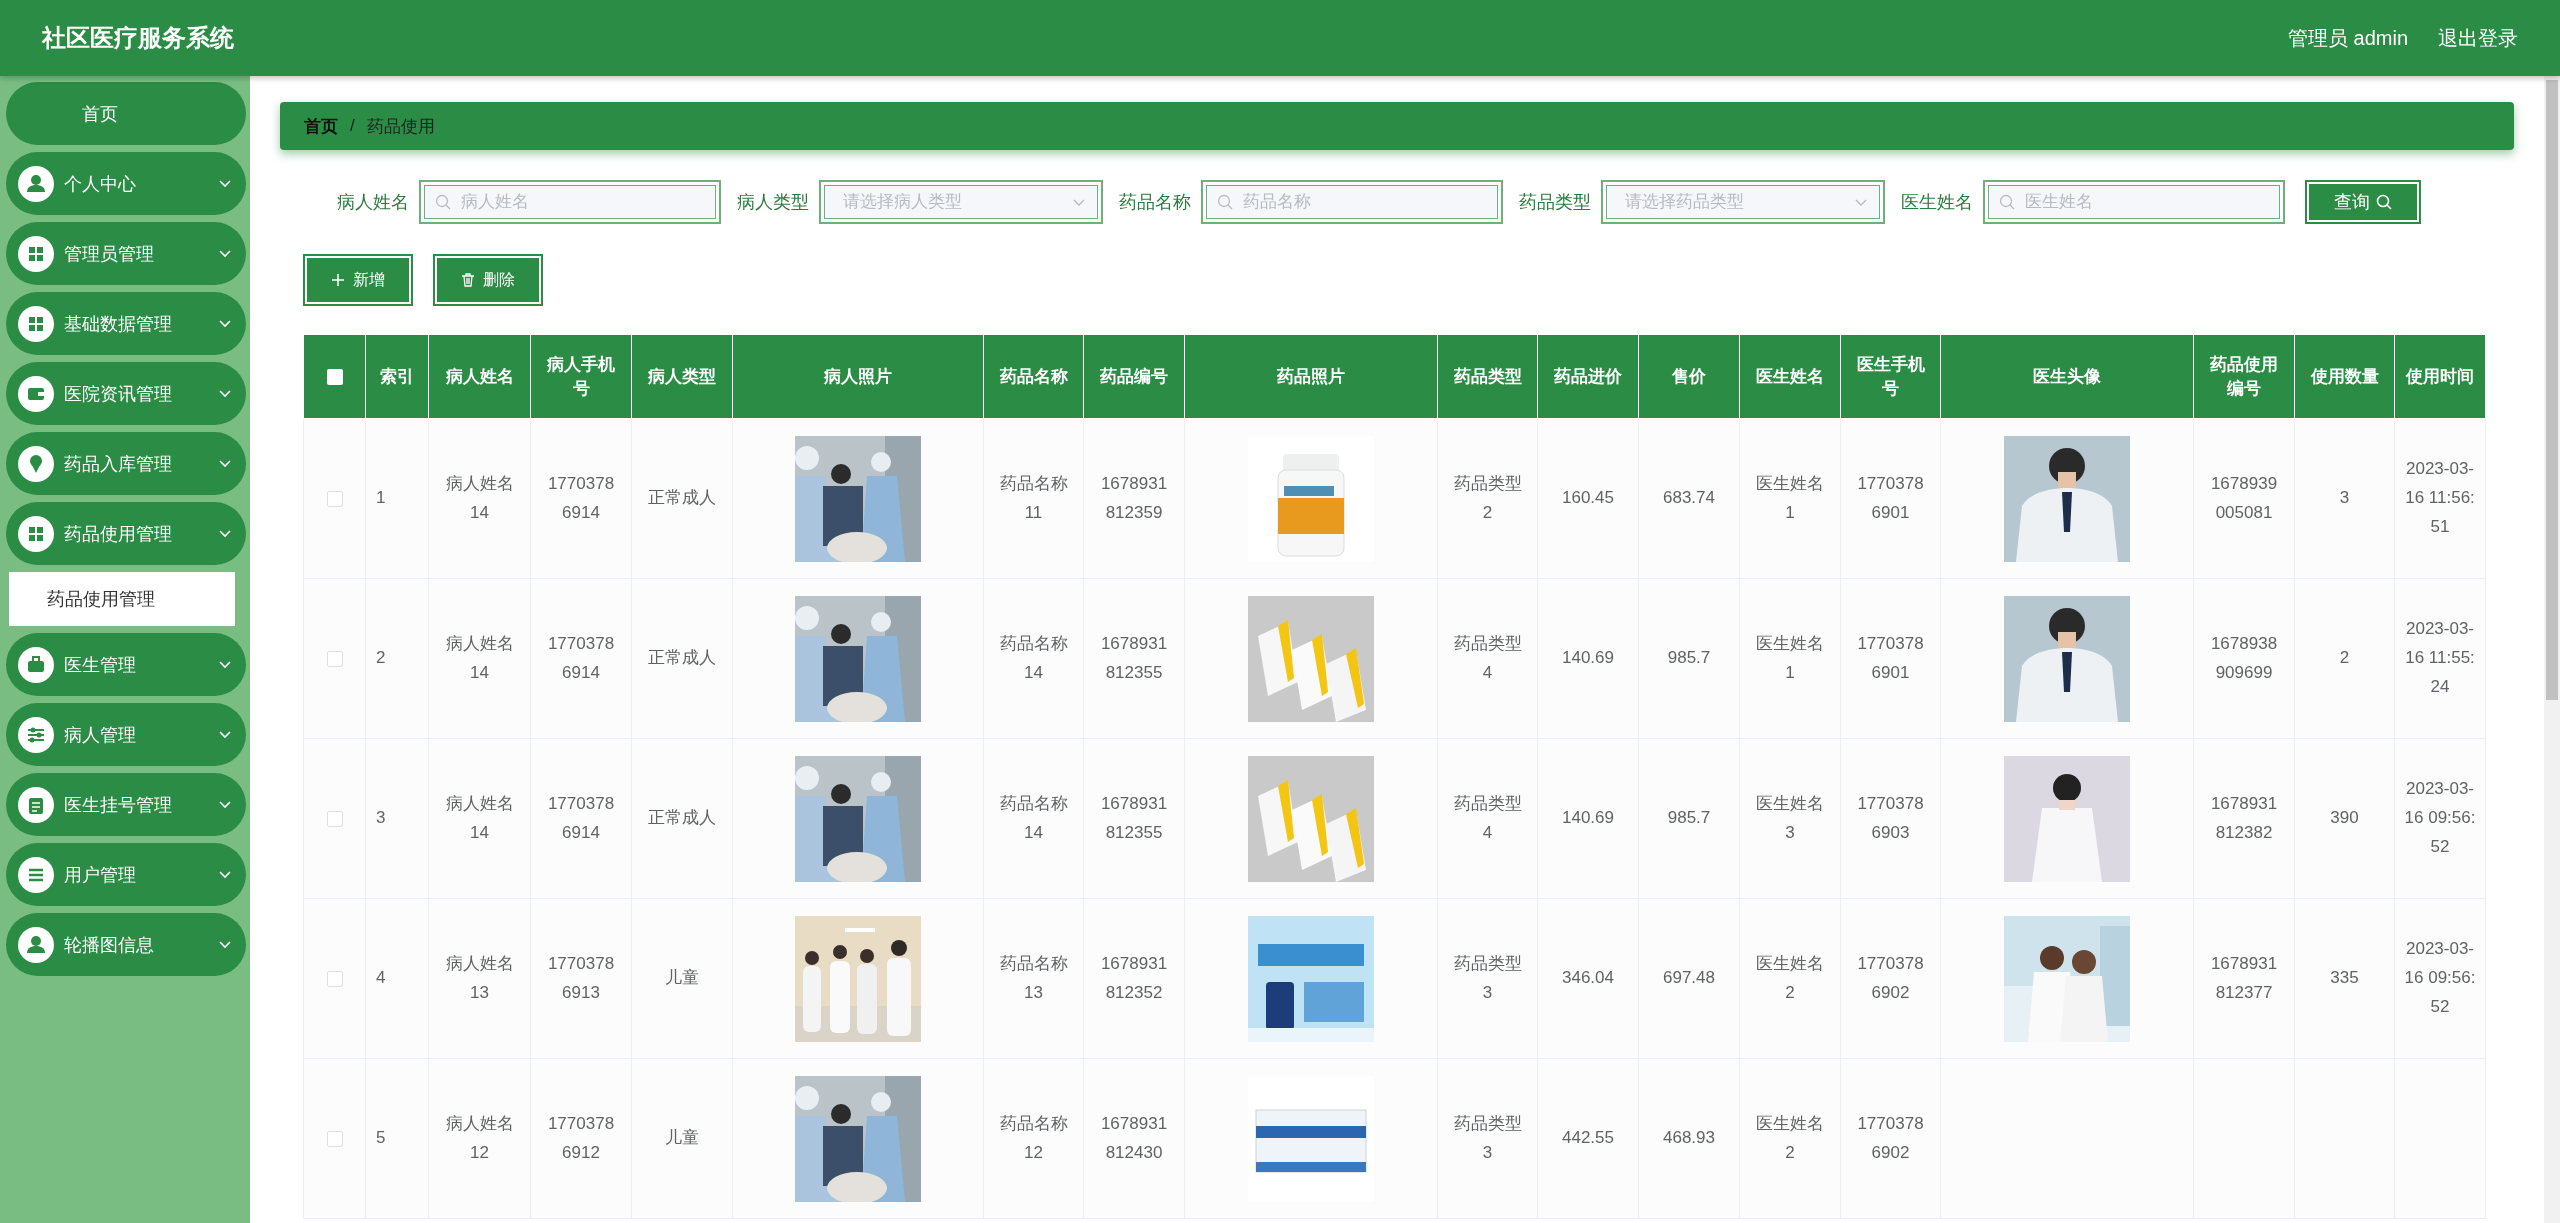  Describe the element at coordinates (373, 202) in the screenshot. I see `filter-label: 病人姓名` at that location.